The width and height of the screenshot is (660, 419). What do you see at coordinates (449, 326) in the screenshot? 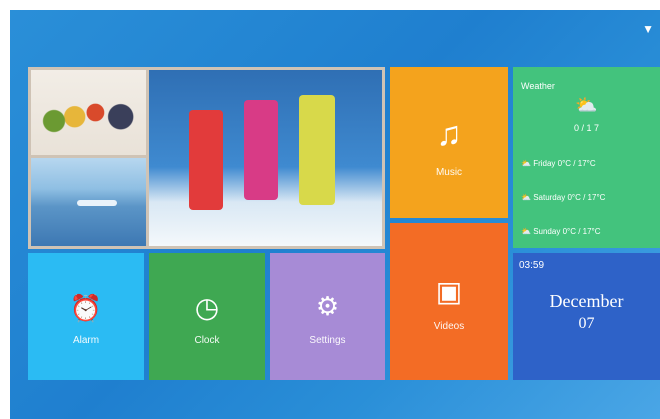
I see `videos-label: Videos` at bounding box center [449, 326].